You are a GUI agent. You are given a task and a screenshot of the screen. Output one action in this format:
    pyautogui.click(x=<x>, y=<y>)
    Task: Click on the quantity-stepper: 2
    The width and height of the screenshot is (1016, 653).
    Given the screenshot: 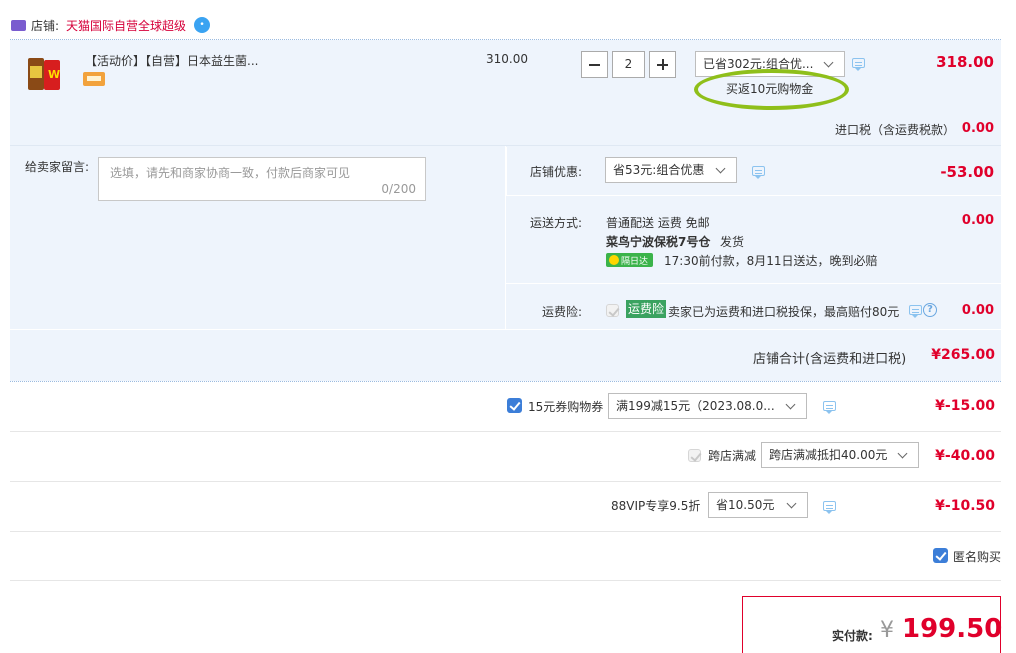 What is the action you would take?
    pyautogui.click(x=629, y=64)
    